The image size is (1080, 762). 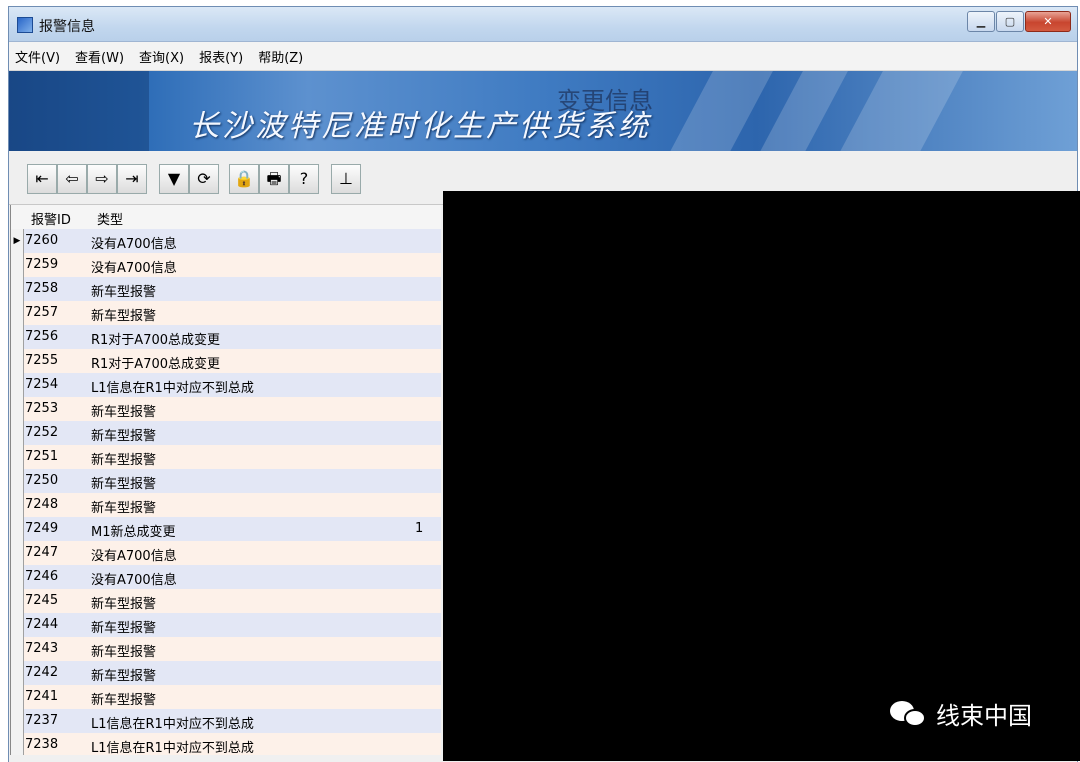 I want to click on maximize-button: ▢, so click(x=1010, y=21).